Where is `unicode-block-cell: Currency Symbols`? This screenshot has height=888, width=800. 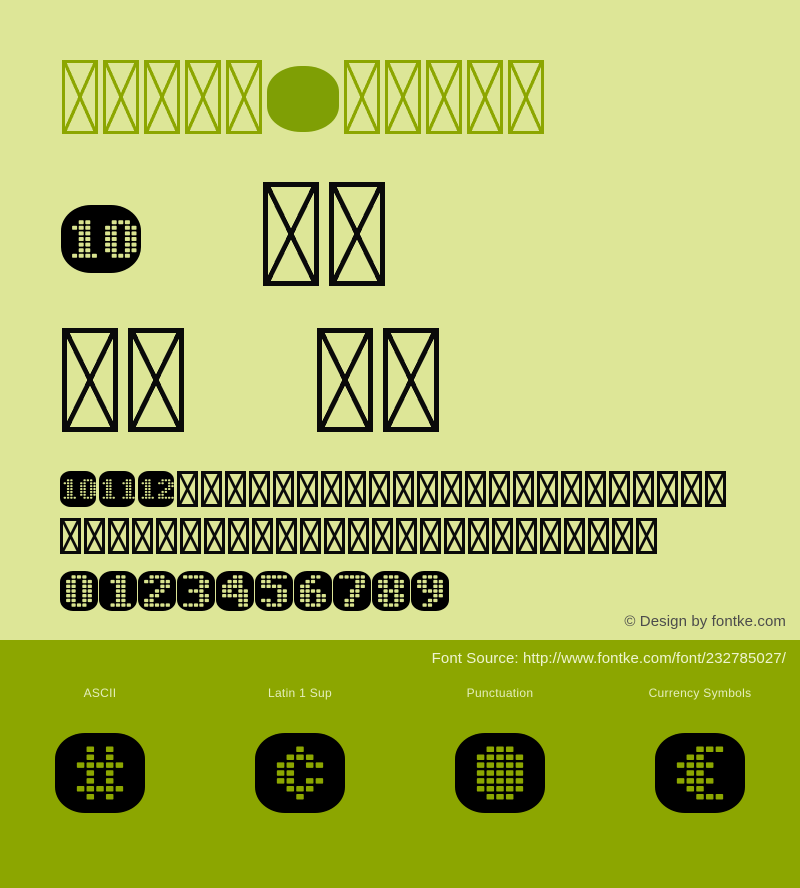
unicode-block-cell: Currency Symbols is located at coordinates (700, 747).